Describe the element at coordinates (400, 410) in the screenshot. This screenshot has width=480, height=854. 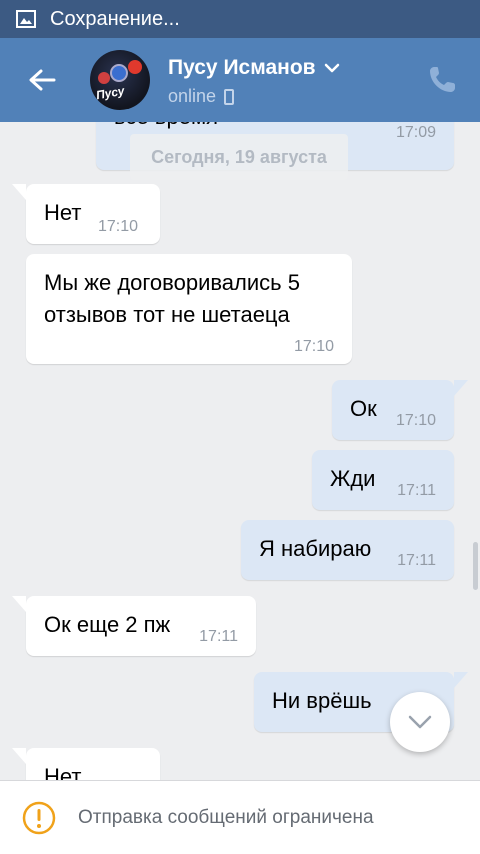
I see `message-outgoing: Ок 17:10` at that location.